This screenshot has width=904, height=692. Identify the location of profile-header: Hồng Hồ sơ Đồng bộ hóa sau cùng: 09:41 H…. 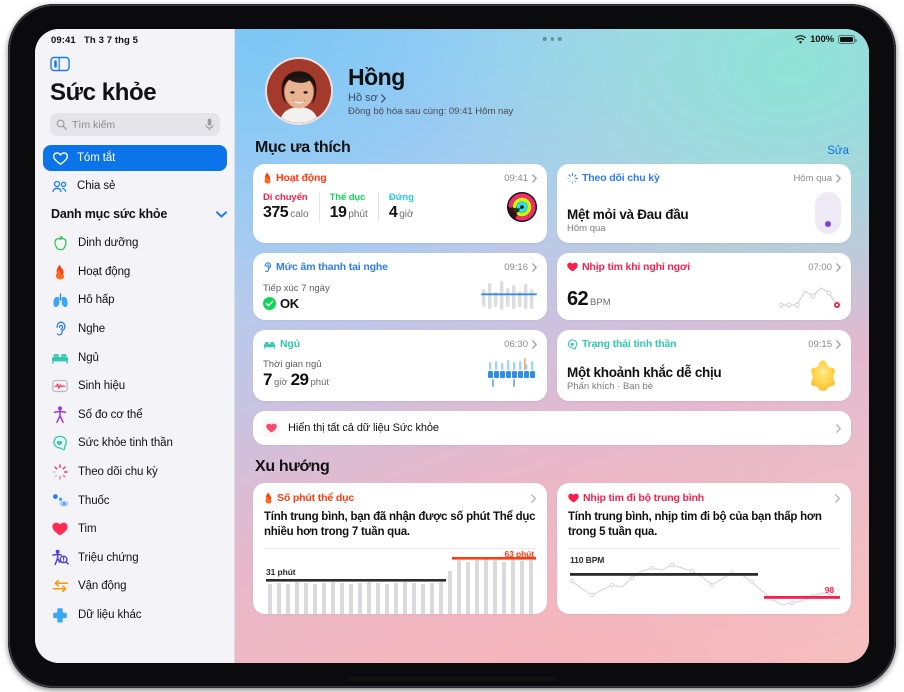
(552, 77).